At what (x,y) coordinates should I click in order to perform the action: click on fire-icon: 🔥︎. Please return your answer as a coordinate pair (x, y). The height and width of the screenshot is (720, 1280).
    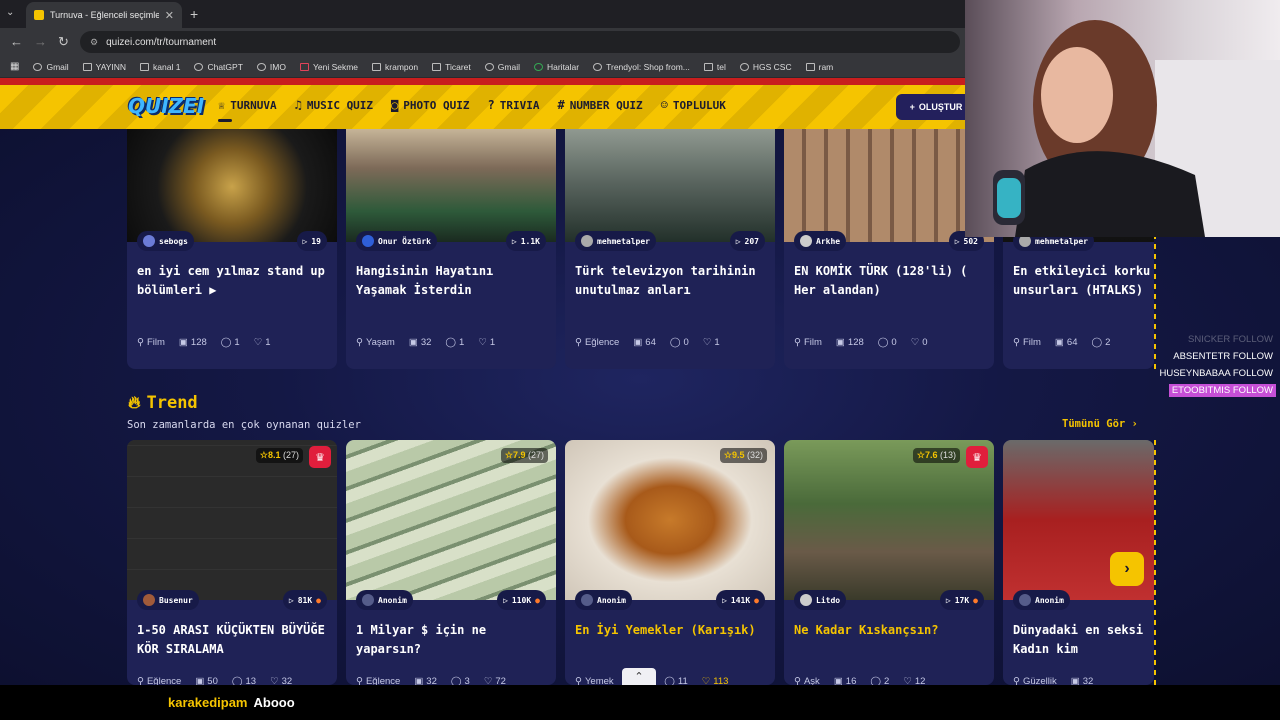
    Looking at the image, I should click on (134, 403).